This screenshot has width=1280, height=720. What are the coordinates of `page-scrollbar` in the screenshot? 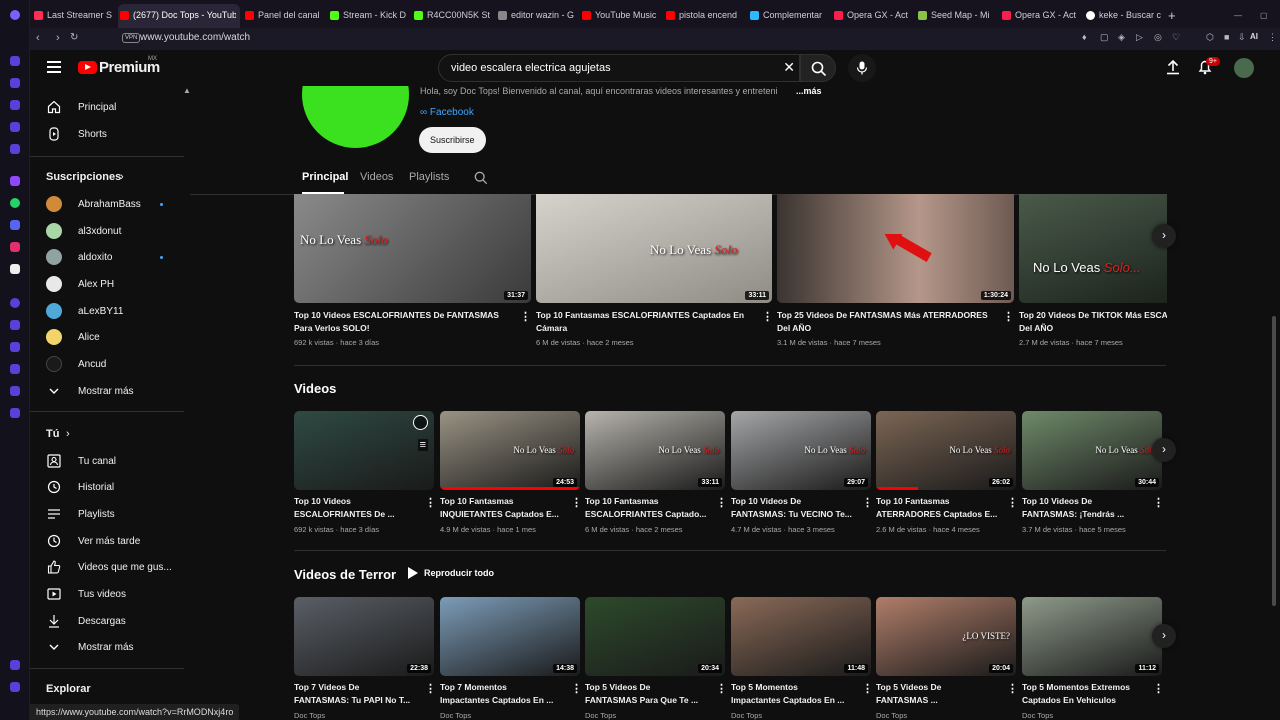 It's located at (1274, 461).